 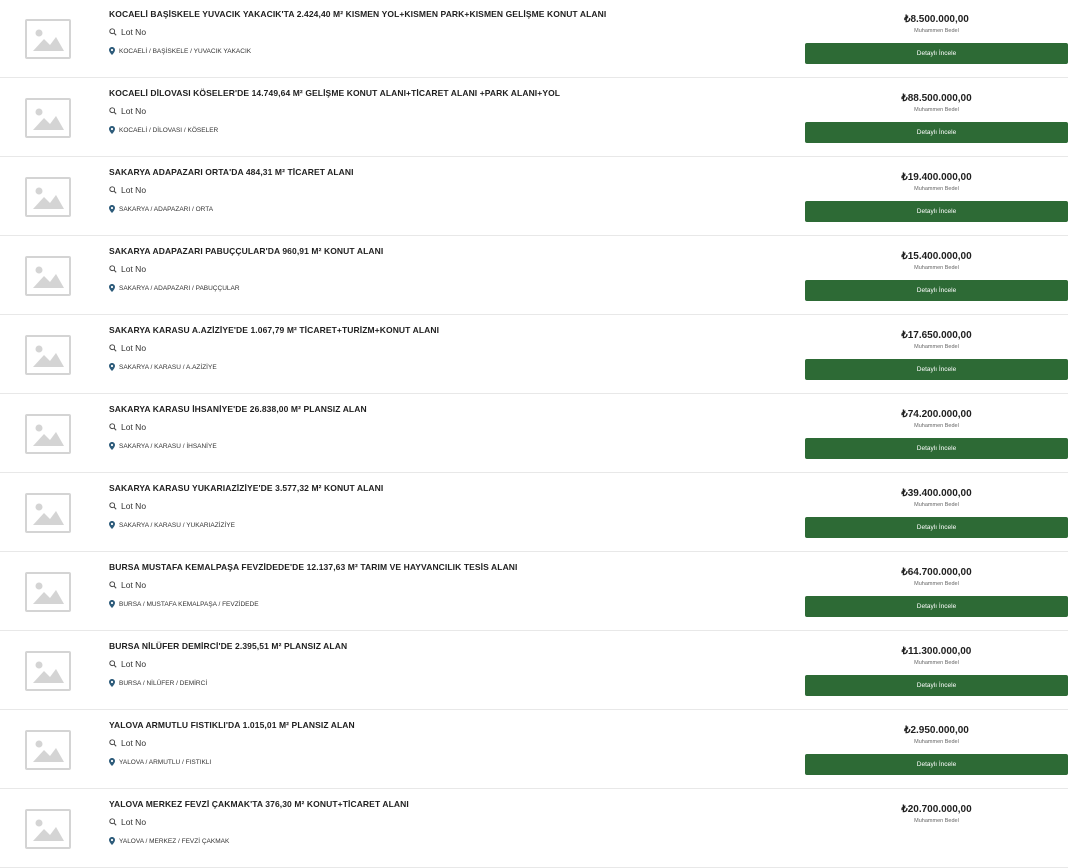 What do you see at coordinates (936, 572) in the screenshot?
I see `price-value: ₺64.700.000,00` at bounding box center [936, 572].